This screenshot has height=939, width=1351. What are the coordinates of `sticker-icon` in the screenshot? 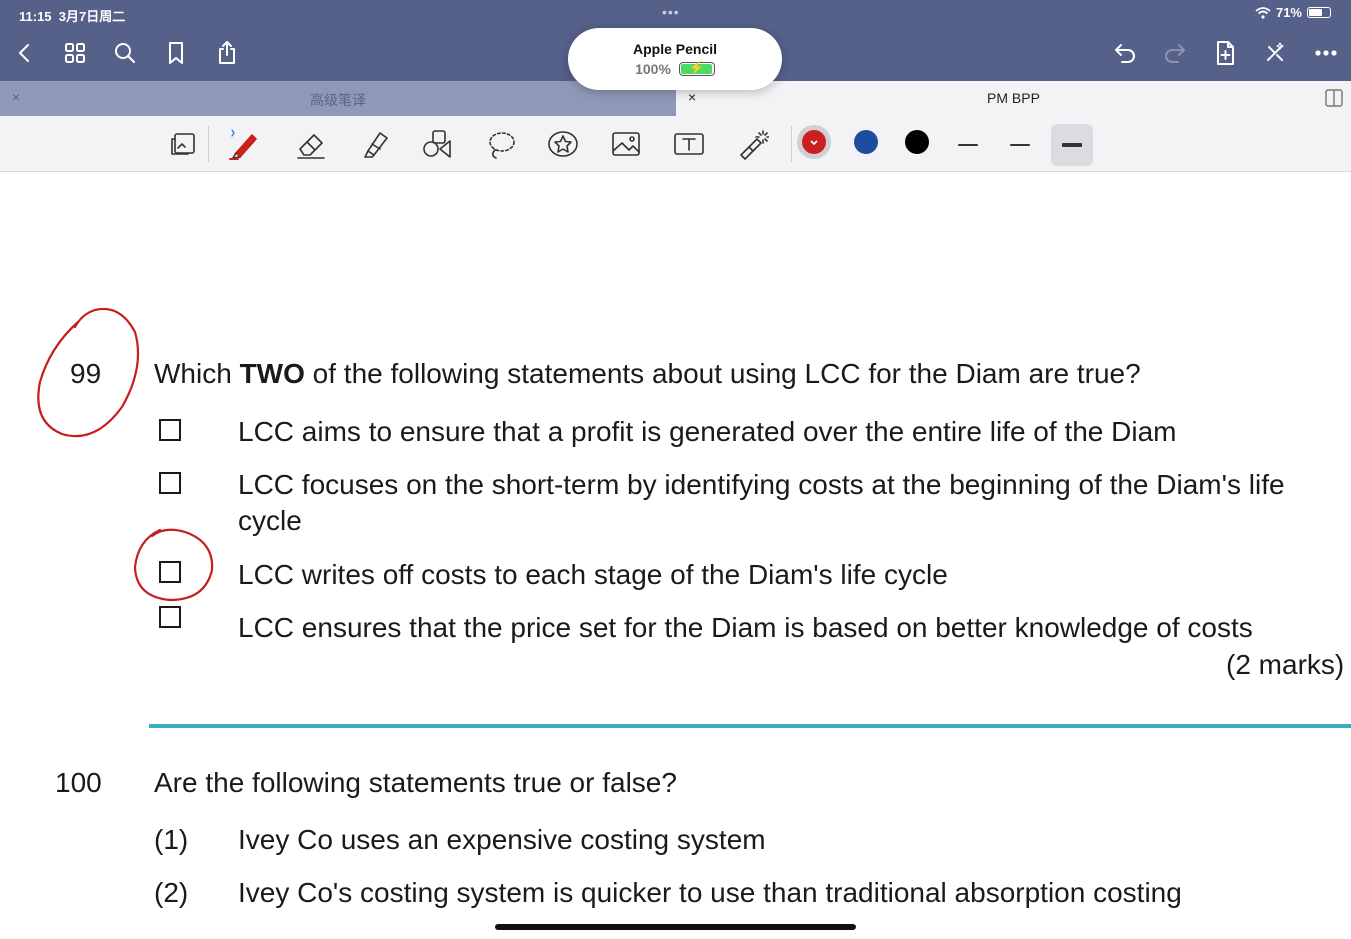 It's located at (563, 144).